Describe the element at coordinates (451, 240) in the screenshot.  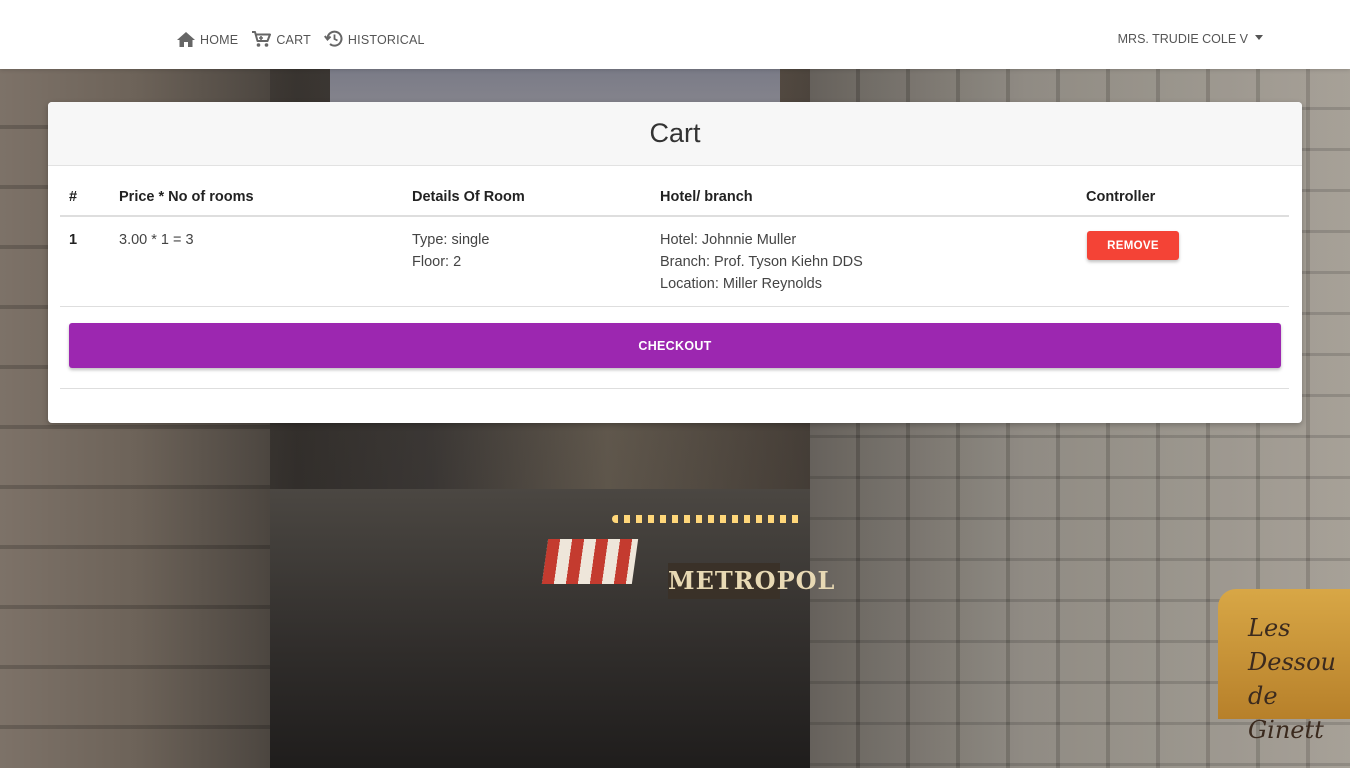
I see `room-type: Type: single` at that location.